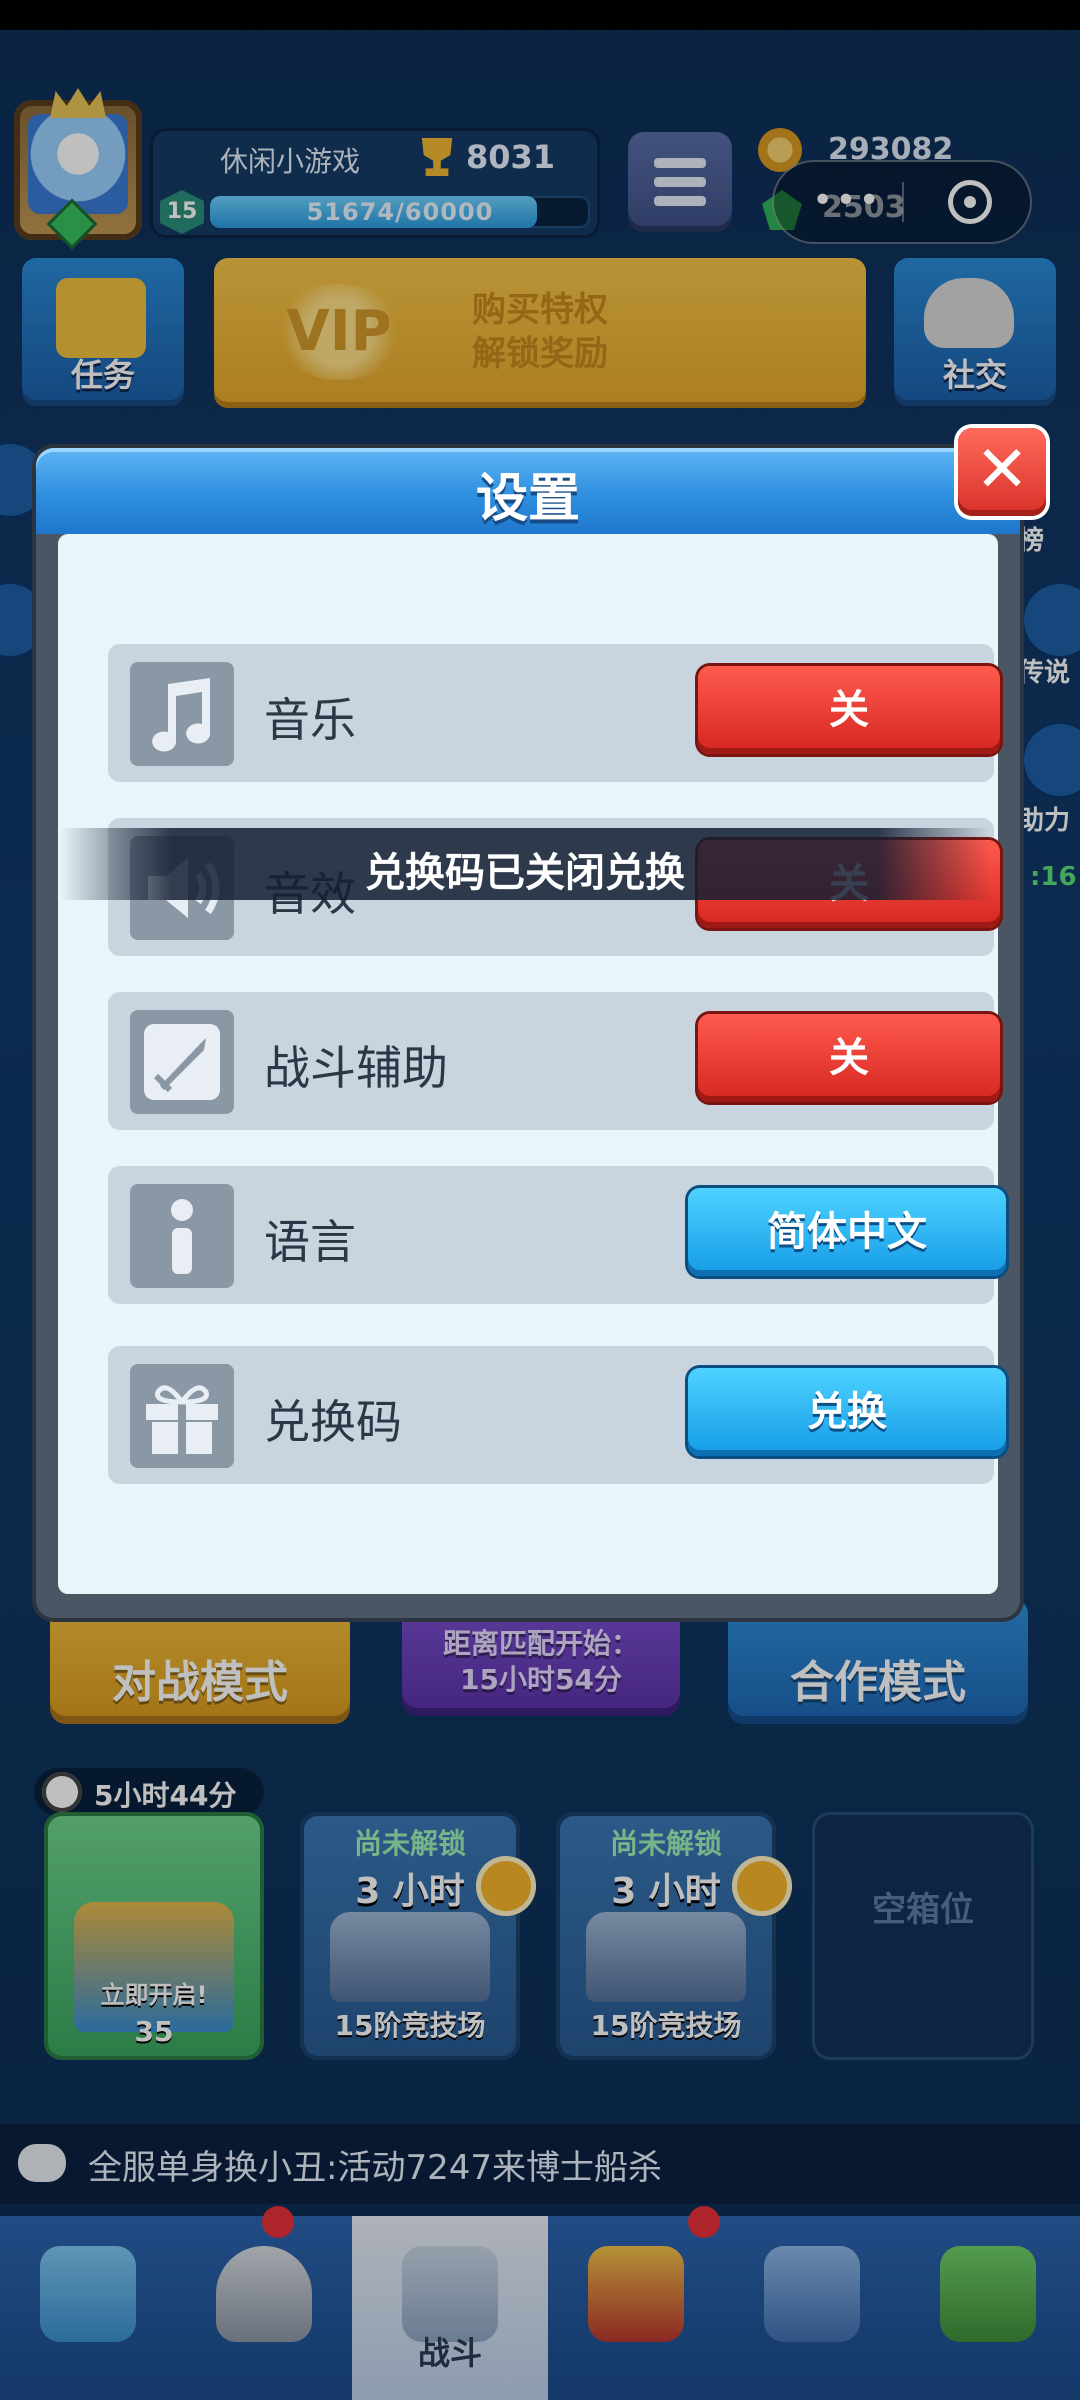 The image size is (1080, 2400). What do you see at coordinates (847, 1232) in the screenshot?
I see `language-select-button: 简体中文` at bounding box center [847, 1232].